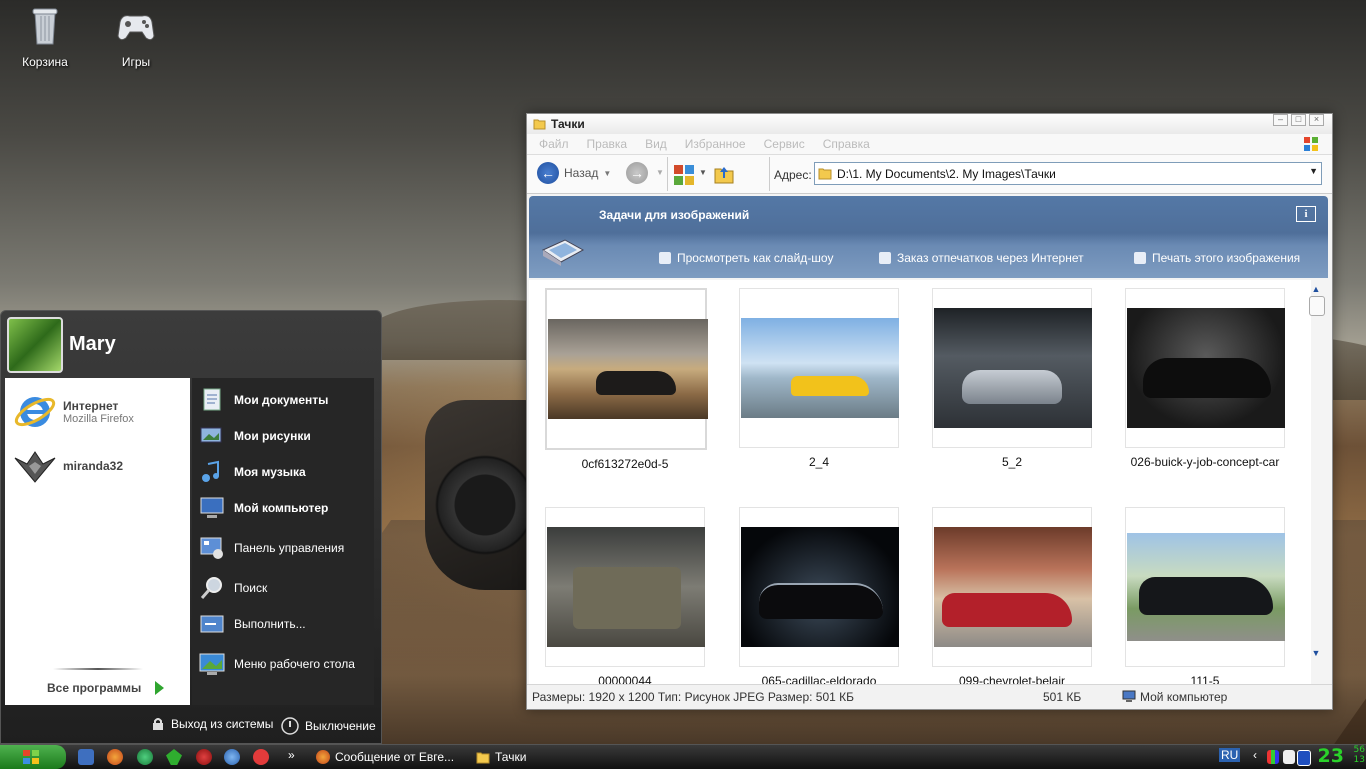 Image resolution: width=1366 pixels, height=769 pixels. I want to click on language-indicator: RU, so click(1230, 755).